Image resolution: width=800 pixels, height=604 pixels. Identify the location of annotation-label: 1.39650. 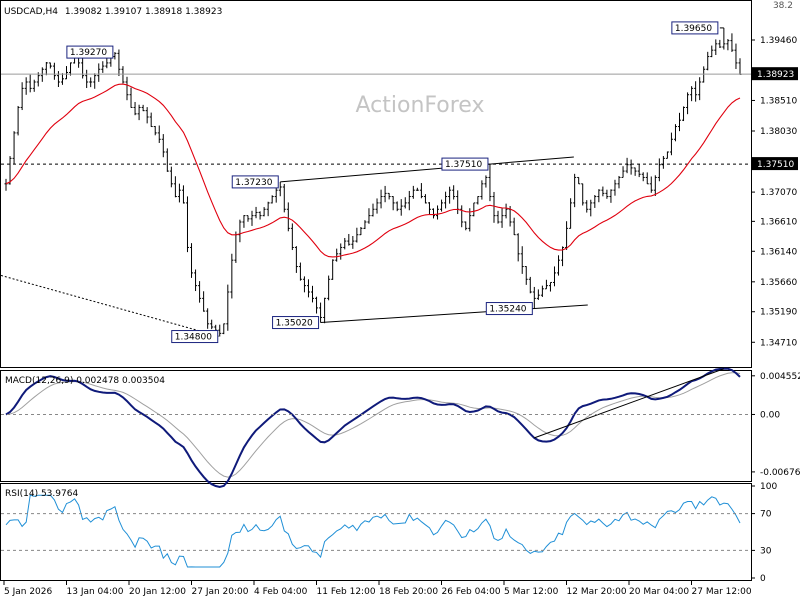
(693, 29).